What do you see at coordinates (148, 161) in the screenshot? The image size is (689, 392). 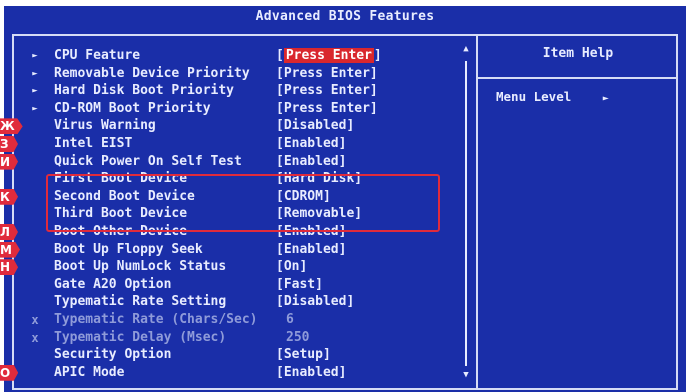 I see `setting-label: Quick Power On Self Test` at bounding box center [148, 161].